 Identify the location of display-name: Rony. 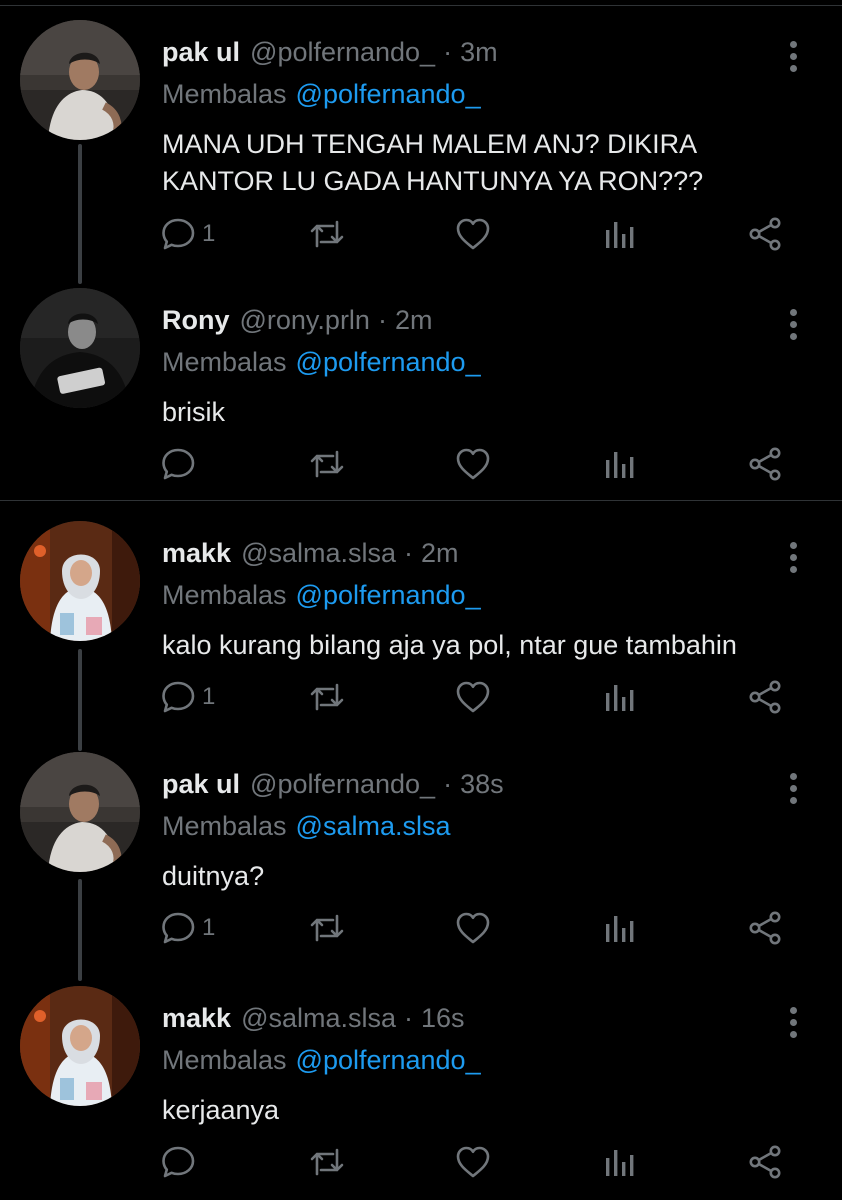
(196, 320).